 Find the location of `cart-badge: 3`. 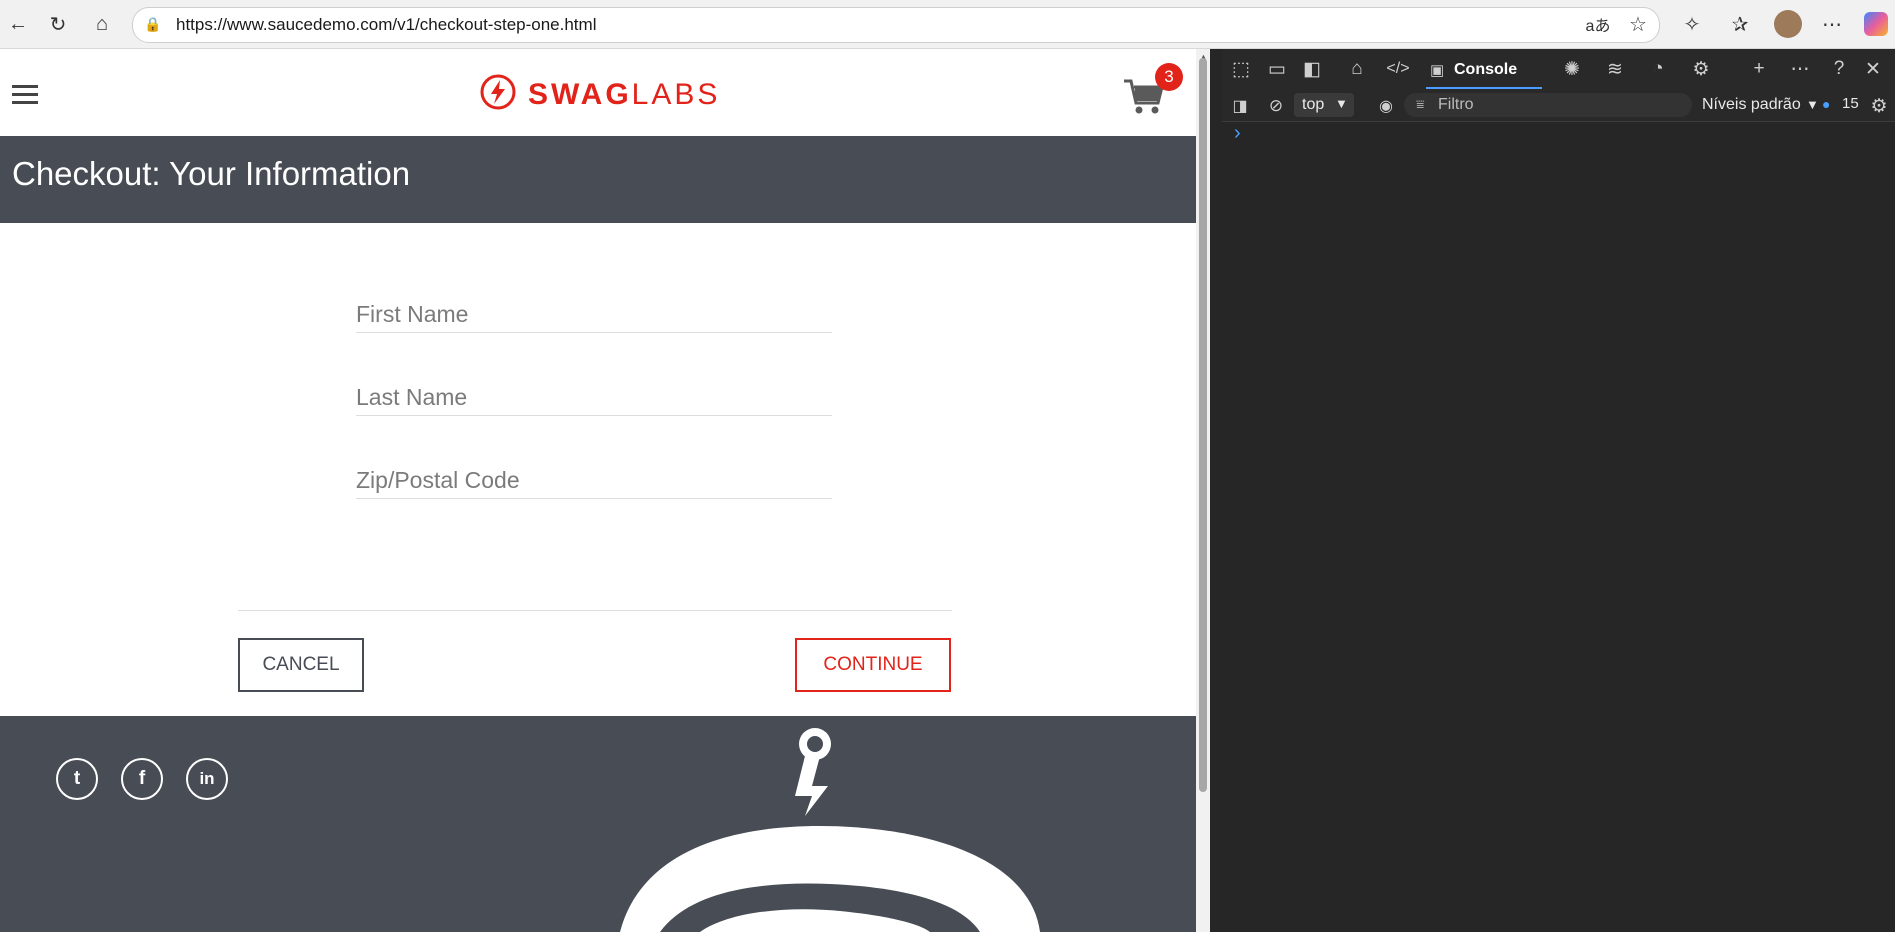

cart-badge: 3 is located at coordinates (1169, 77).